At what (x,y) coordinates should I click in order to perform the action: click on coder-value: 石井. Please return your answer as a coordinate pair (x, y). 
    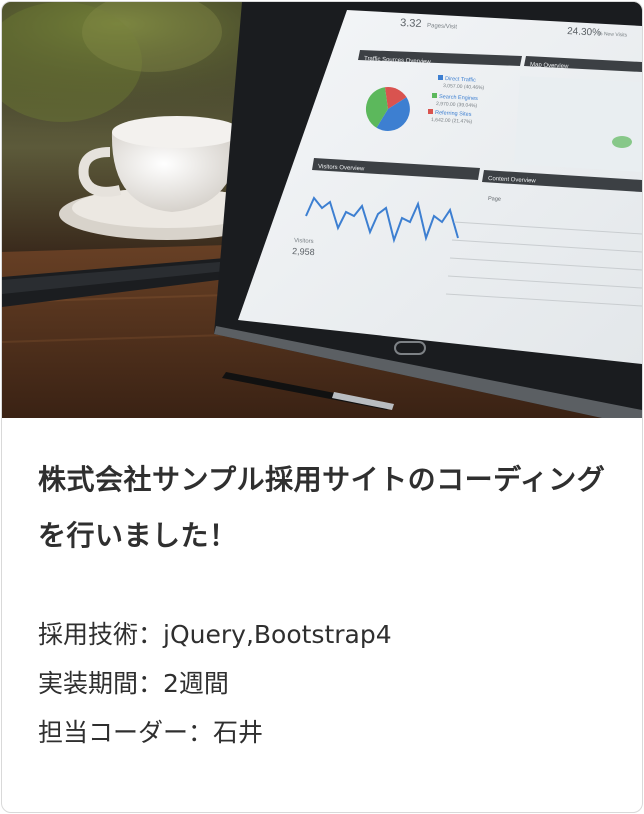
    Looking at the image, I should click on (238, 732).